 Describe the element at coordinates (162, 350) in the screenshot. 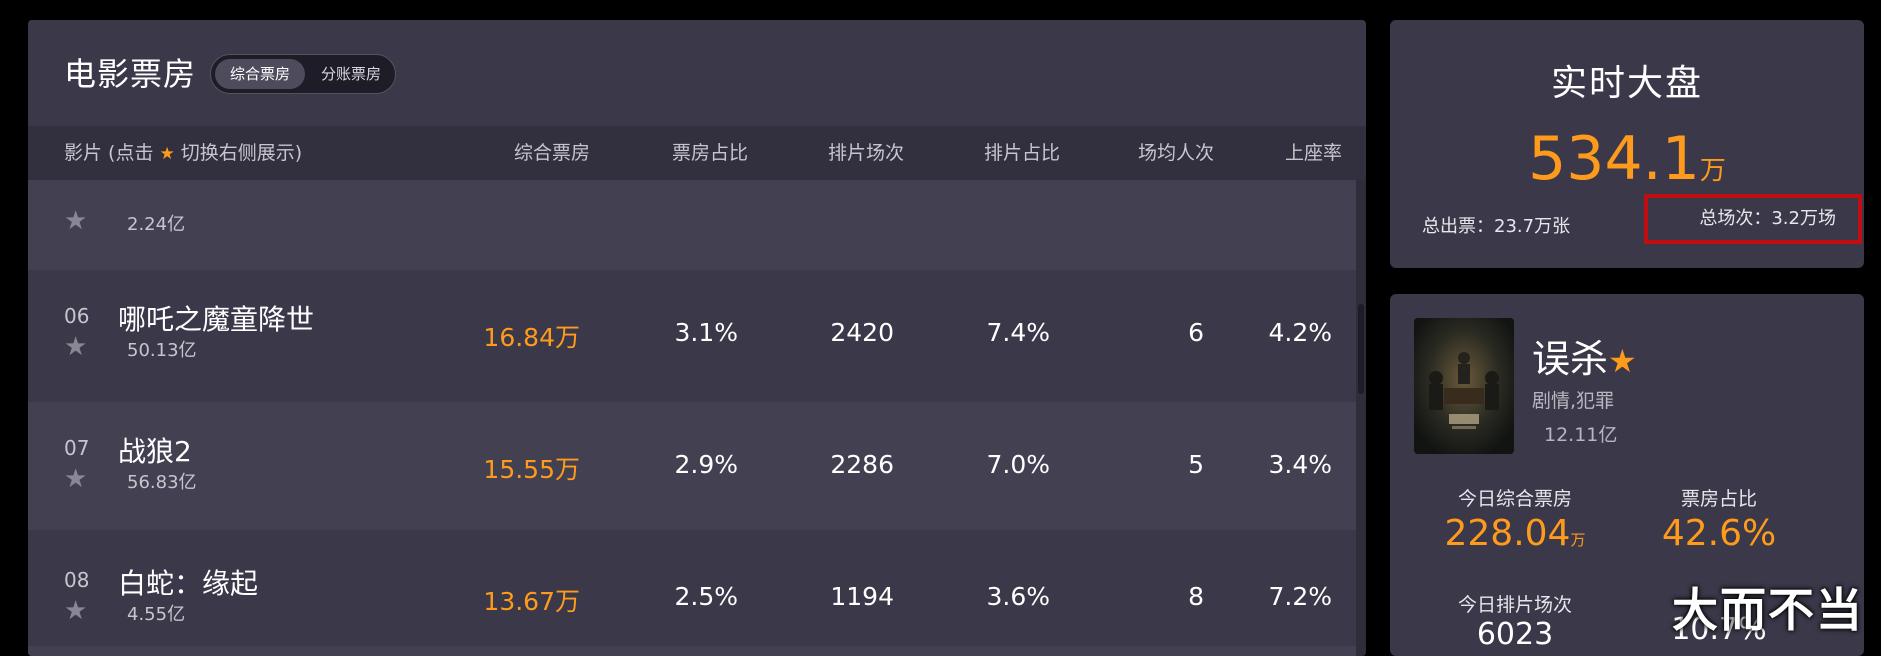

I see `film-total-gross: 50.13亿` at that location.